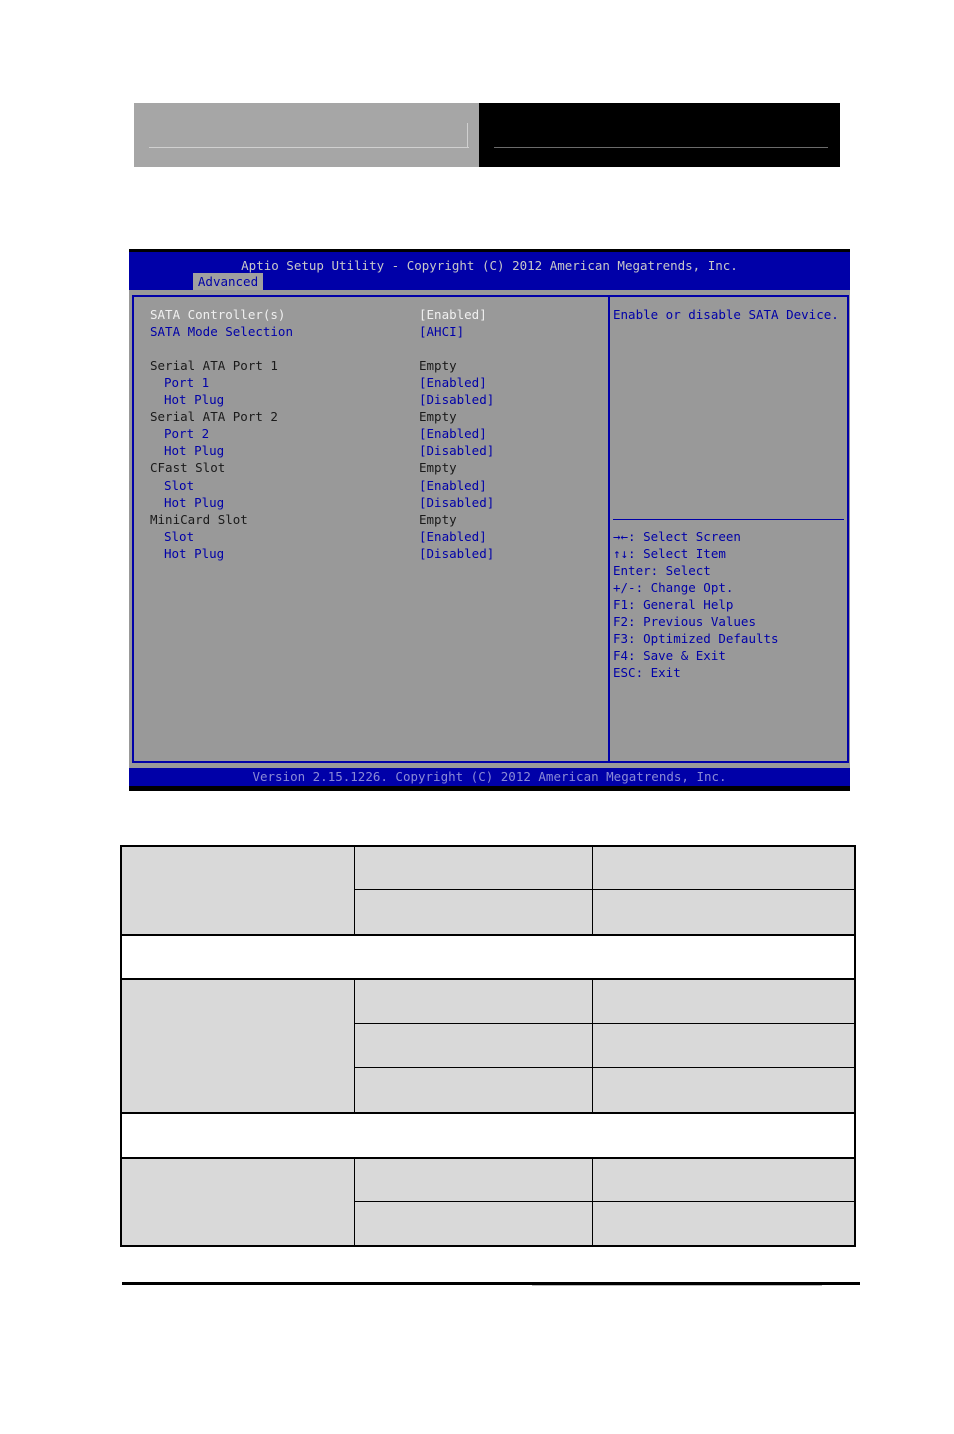 The image size is (954, 1434). Describe the element at coordinates (728, 519) in the screenshot. I see `help-divider` at that location.